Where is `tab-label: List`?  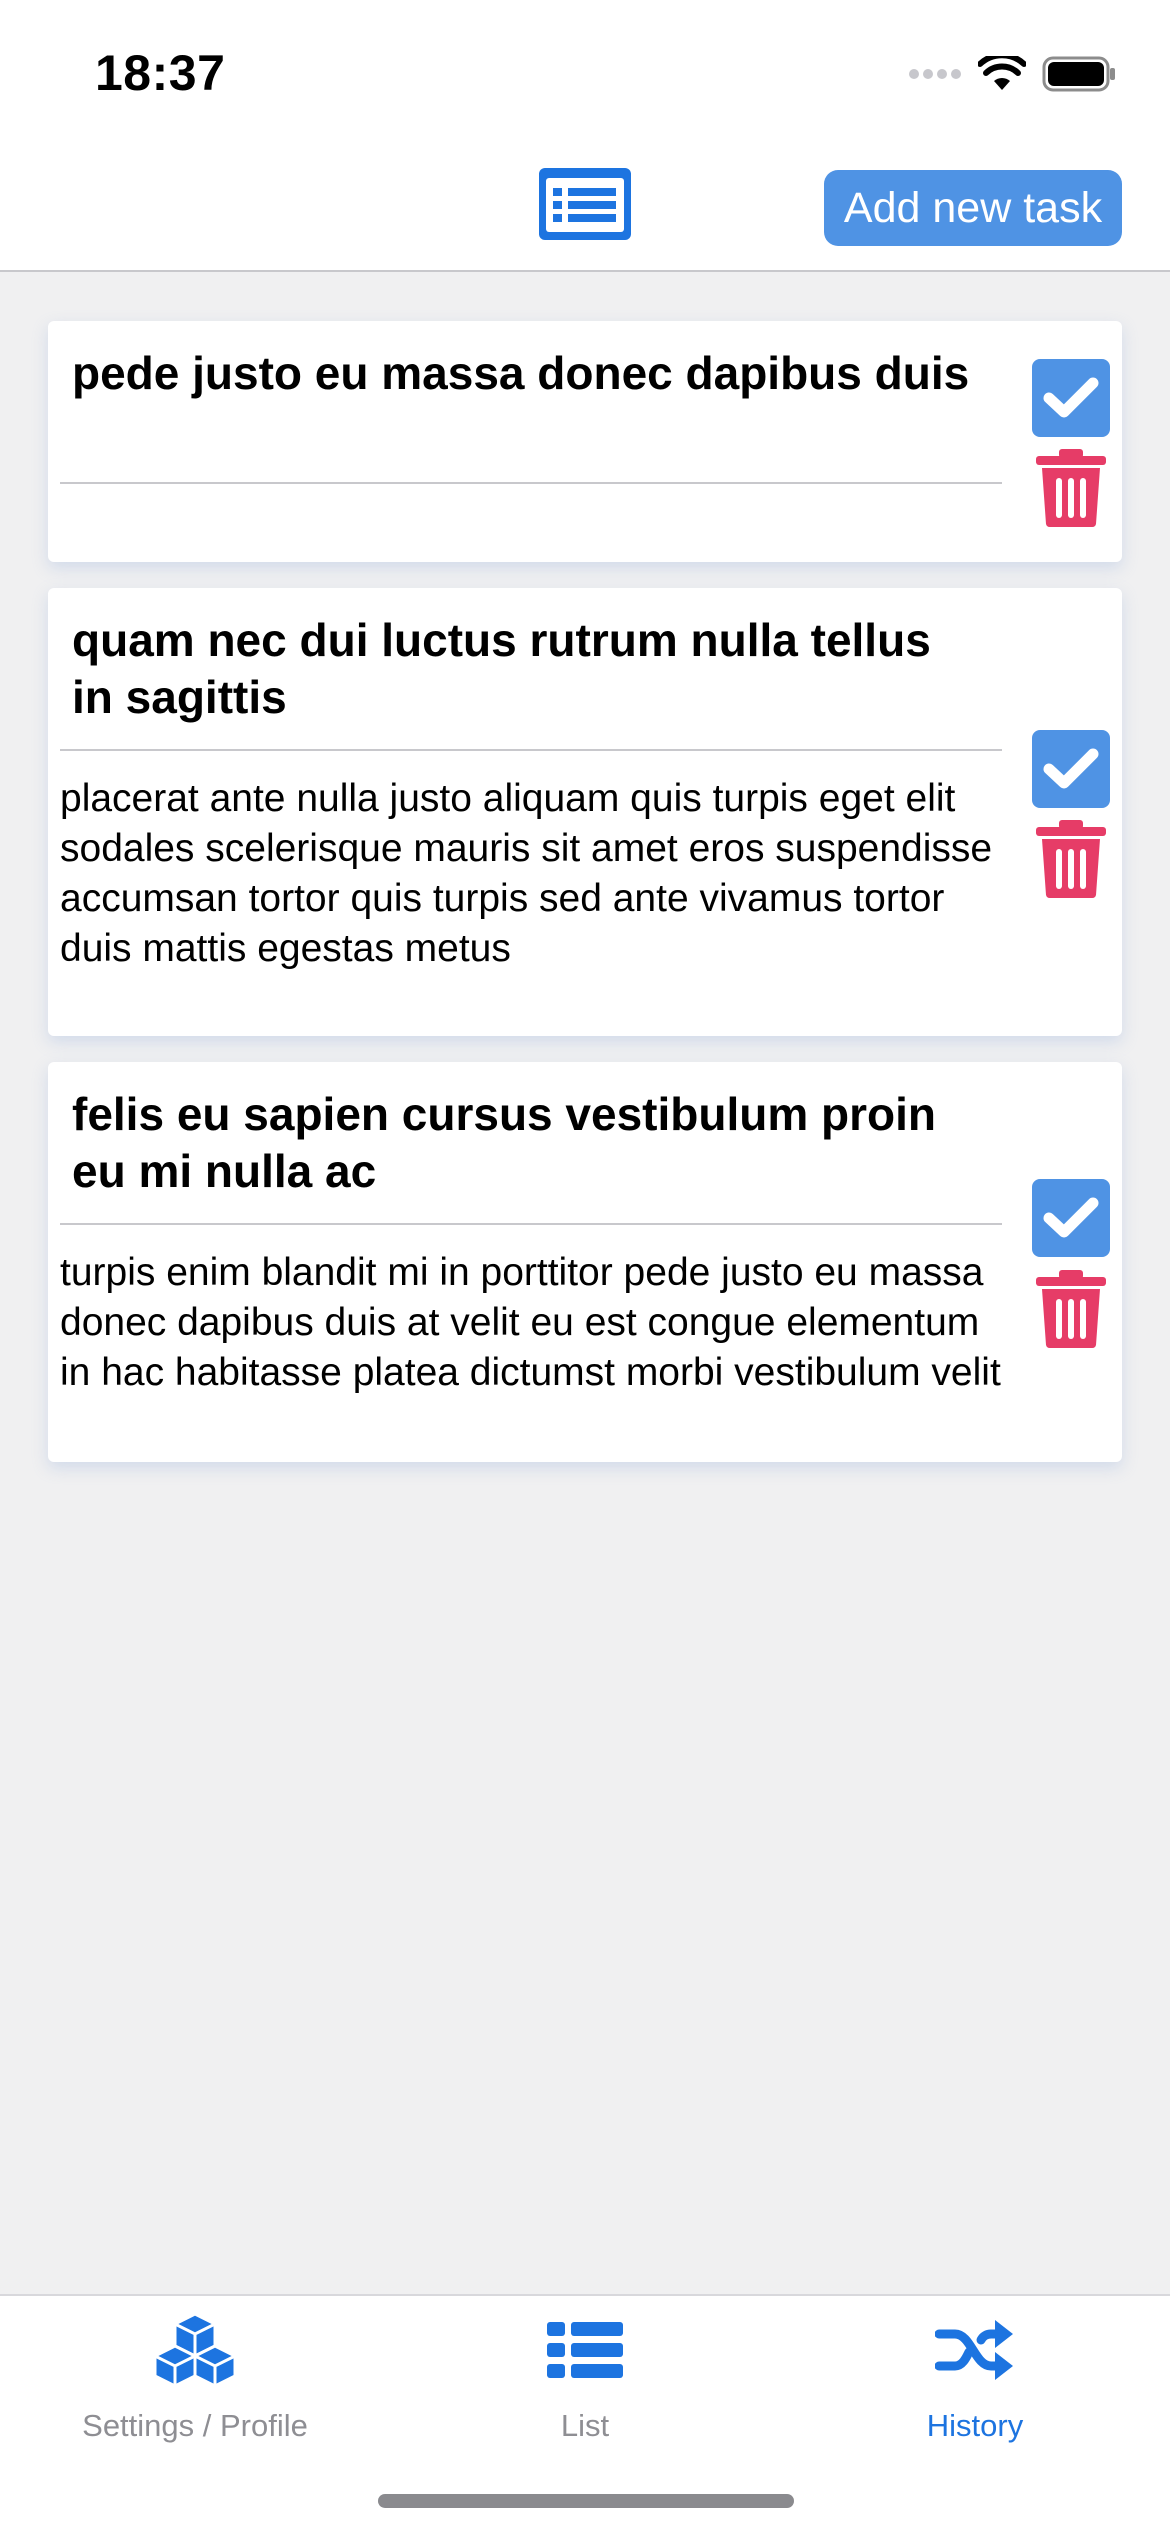
tab-label: List is located at coordinates (585, 2425).